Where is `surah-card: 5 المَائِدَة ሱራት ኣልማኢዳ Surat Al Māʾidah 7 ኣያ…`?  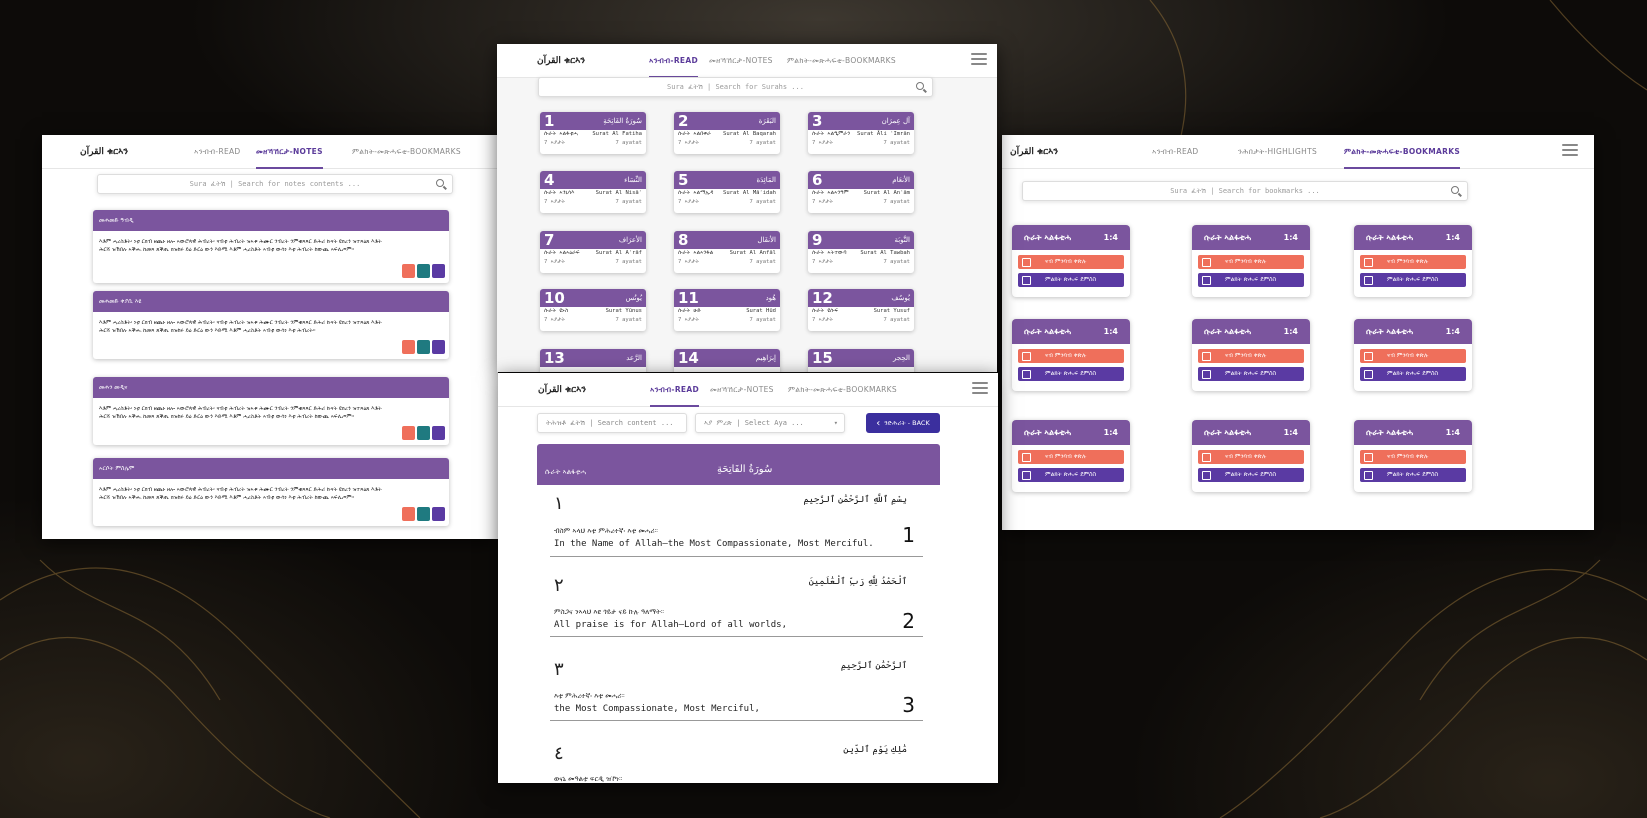
surah-card: 5 المَائِدَة ሱራት ኣልማኢዳ Surat Al Māʾidah 7 ኣያ… is located at coordinates (727, 192).